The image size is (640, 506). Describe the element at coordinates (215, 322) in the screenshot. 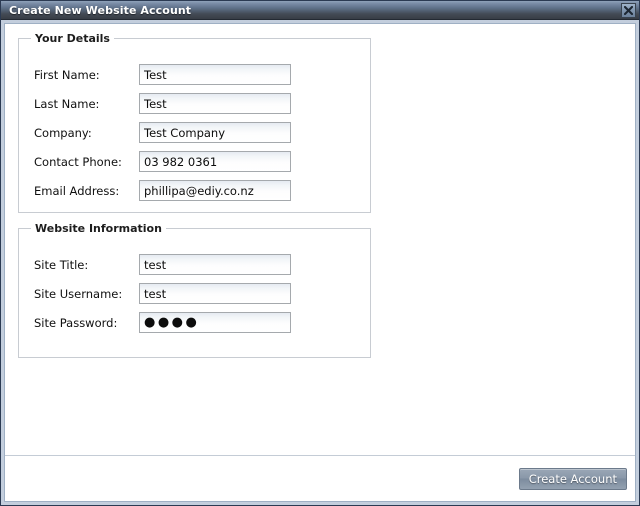

I see `input-site-password: ●●●●` at that location.